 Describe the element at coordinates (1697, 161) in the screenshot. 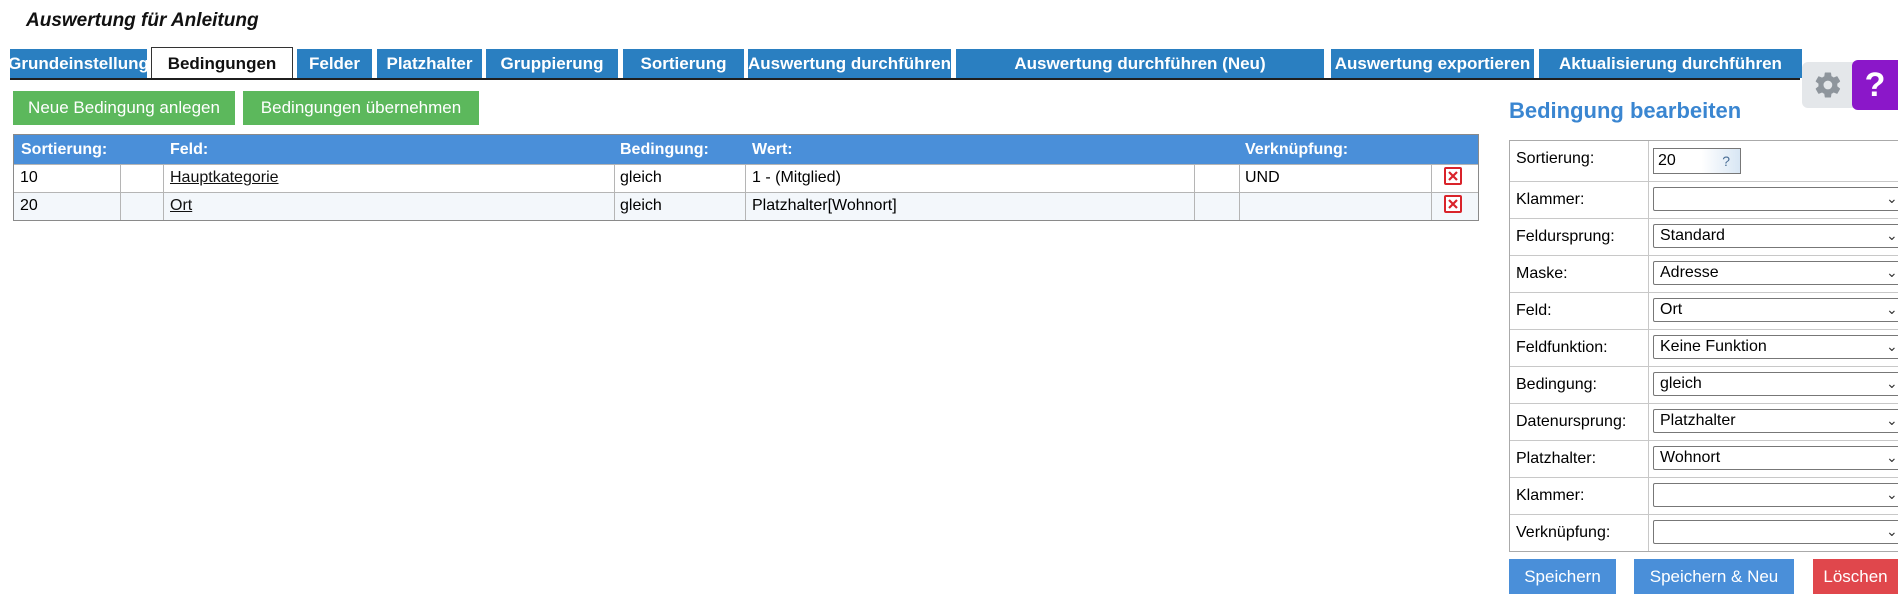

I see `sortierung-input: 20 ?` at that location.